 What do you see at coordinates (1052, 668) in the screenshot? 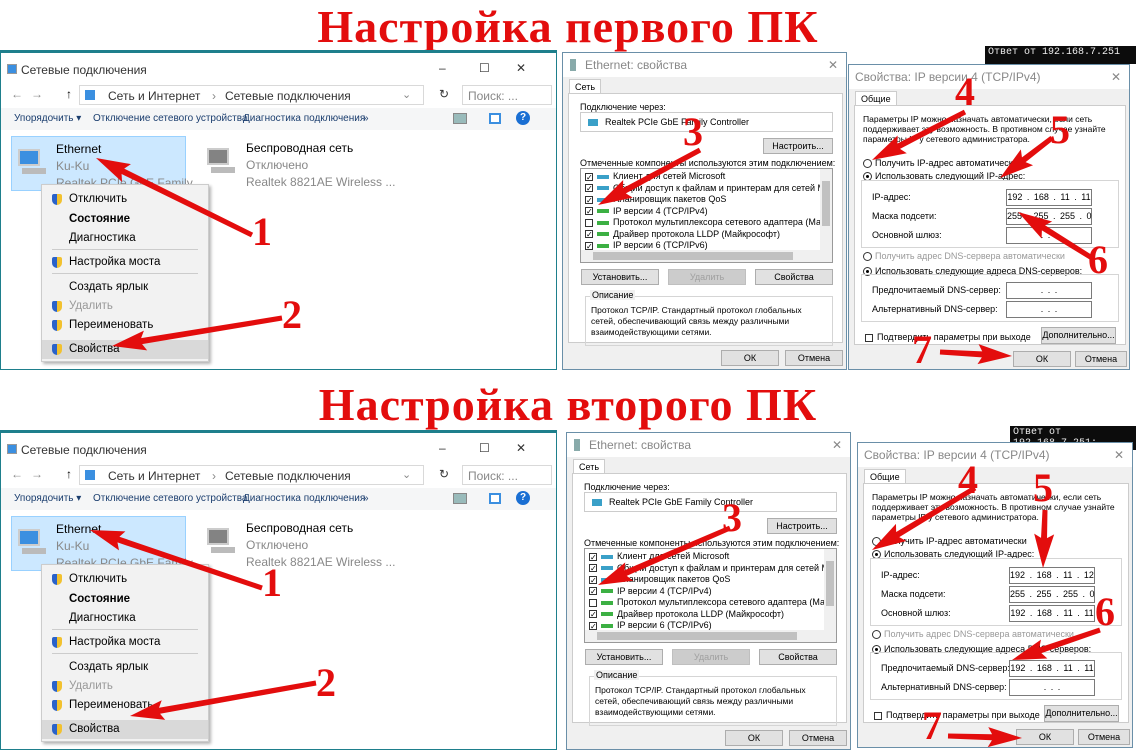
I see `preferred-dns-input: 192 . 168 . 11 . 11` at bounding box center [1052, 668].